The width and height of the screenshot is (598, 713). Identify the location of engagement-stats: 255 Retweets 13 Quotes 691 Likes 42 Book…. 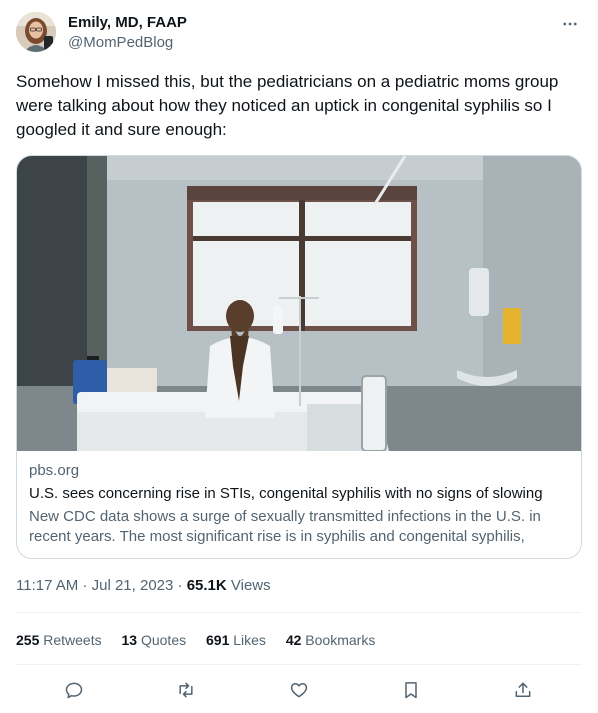
(203, 640).